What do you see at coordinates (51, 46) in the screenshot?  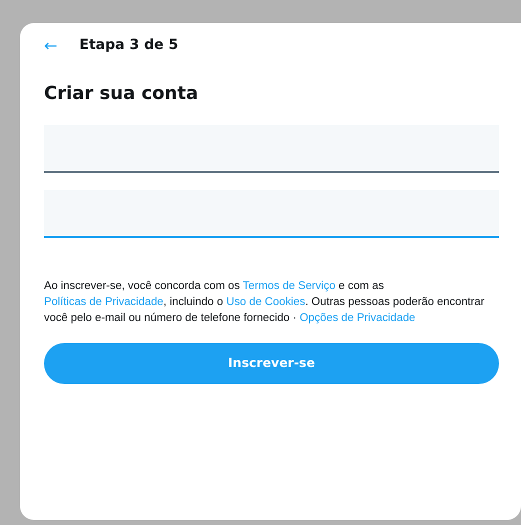 I see `back-button: ←` at bounding box center [51, 46].